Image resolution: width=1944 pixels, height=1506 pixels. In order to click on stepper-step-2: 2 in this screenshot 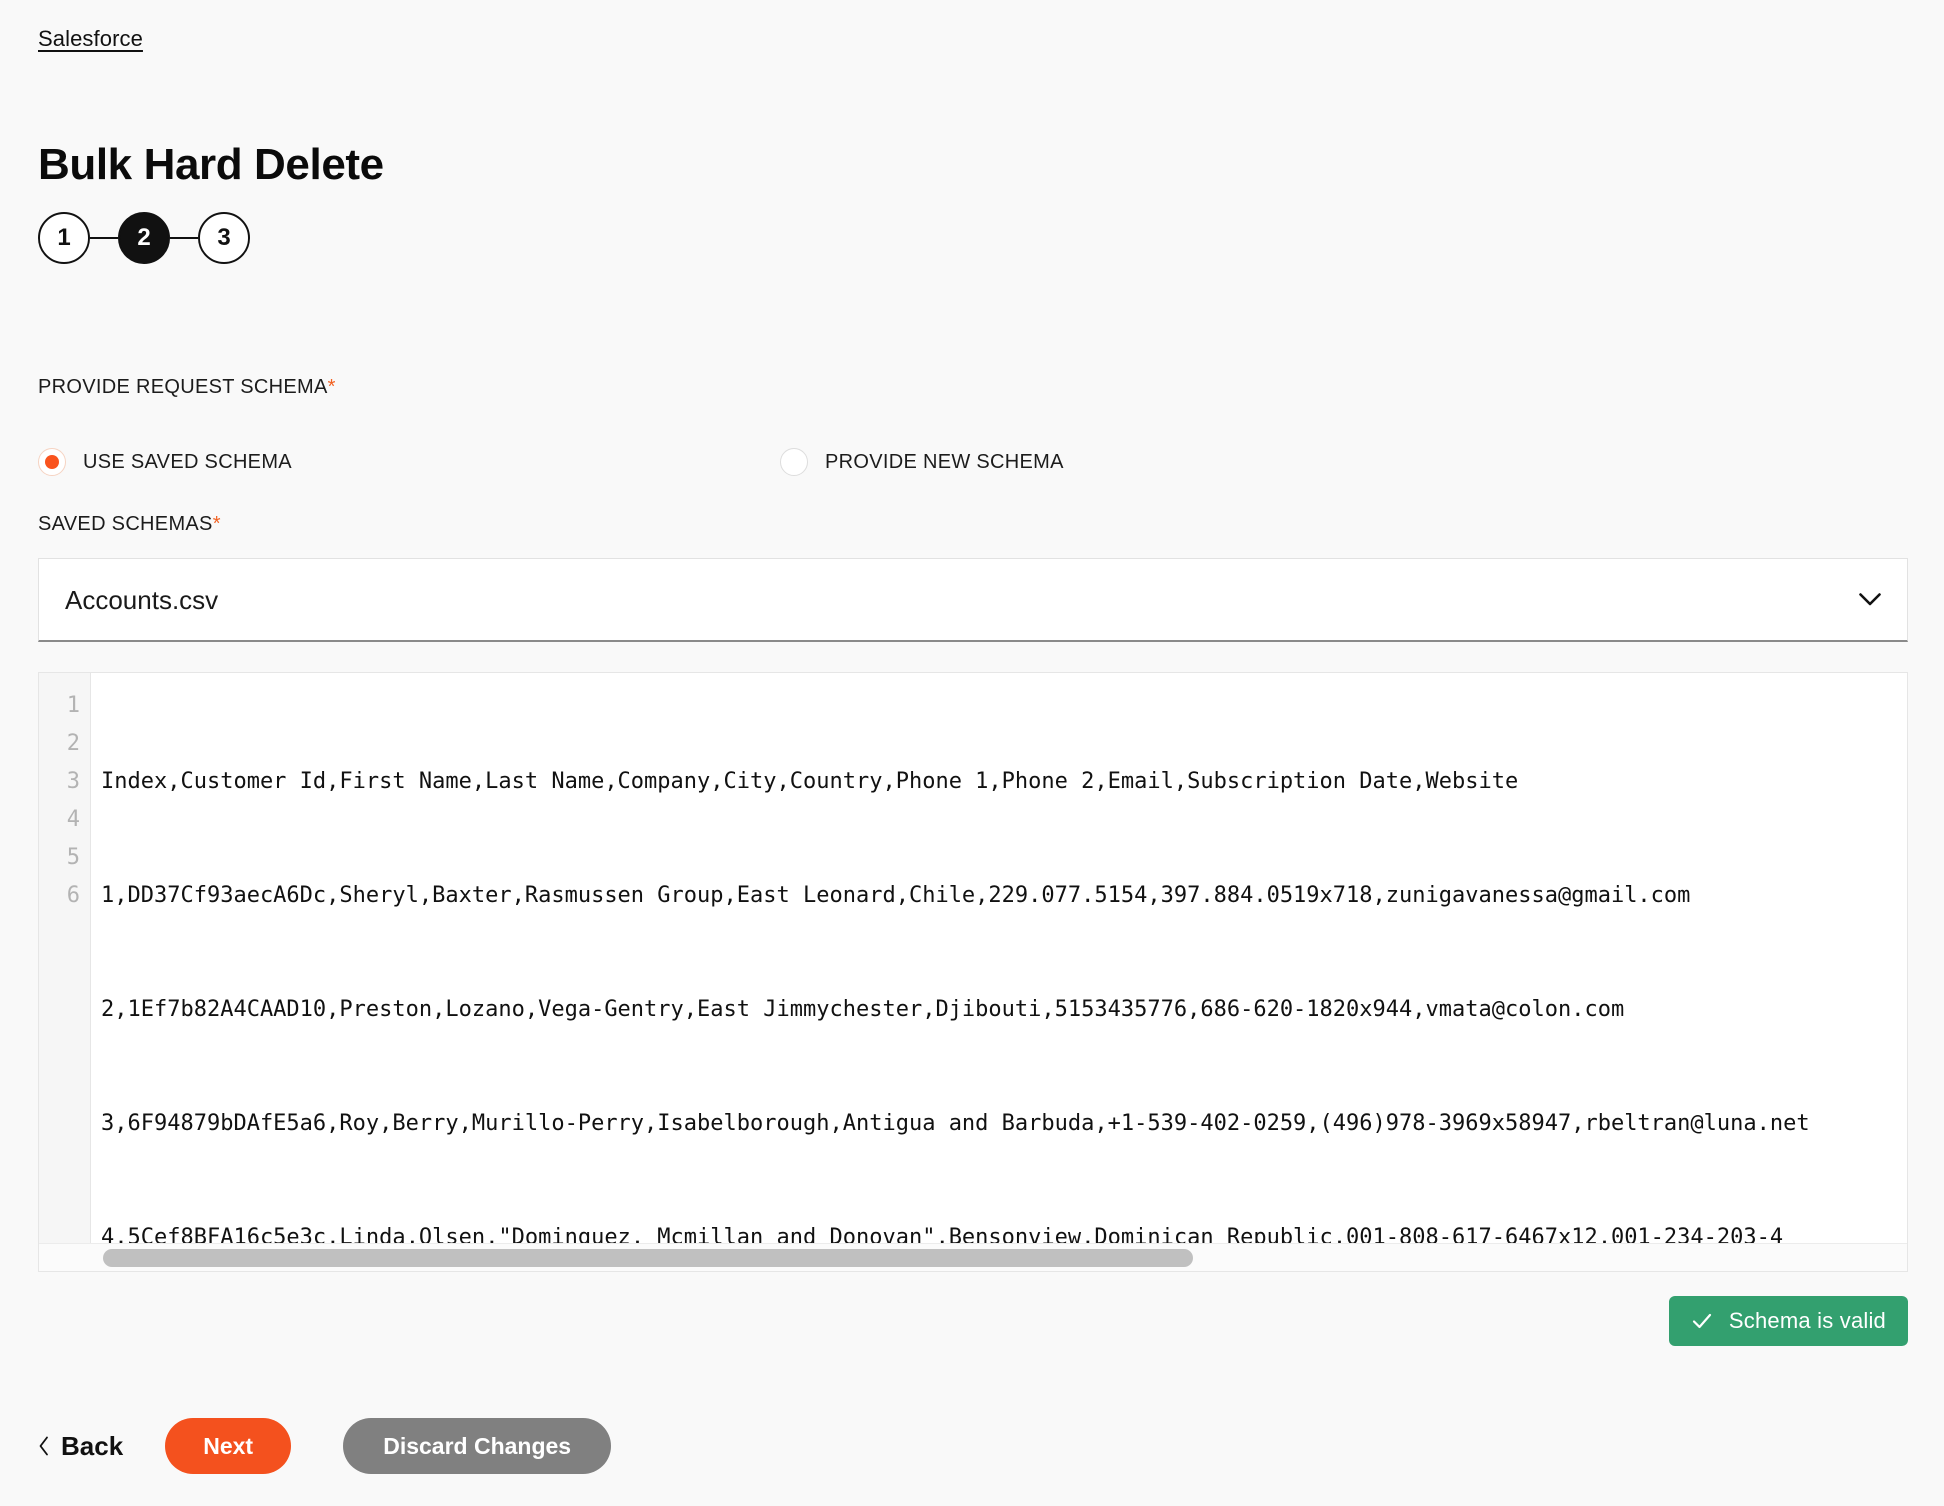, I will do `click(144, 238)`.